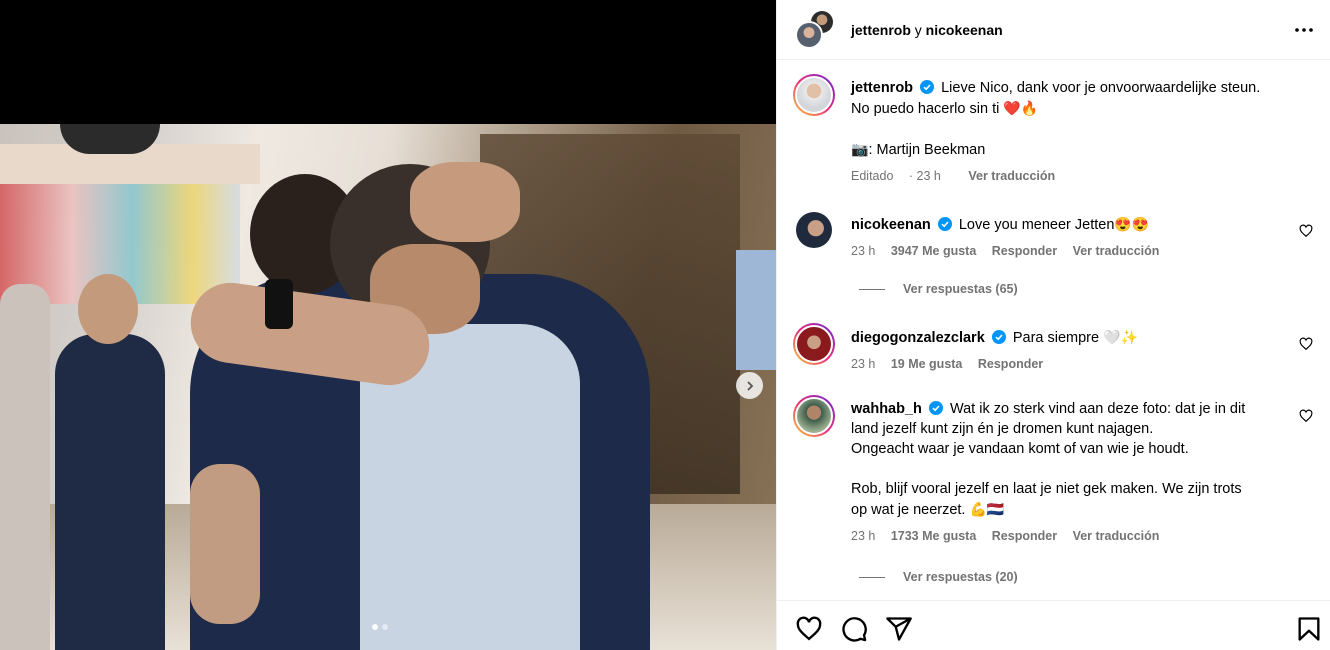 The width and height of the screenshot is (1330, 650). What do you see at coordinates (925, 109) in the screenshot?
I see `caption-text-line2: No puedo hacerlo sin ti` at bounding box center [925, 109].